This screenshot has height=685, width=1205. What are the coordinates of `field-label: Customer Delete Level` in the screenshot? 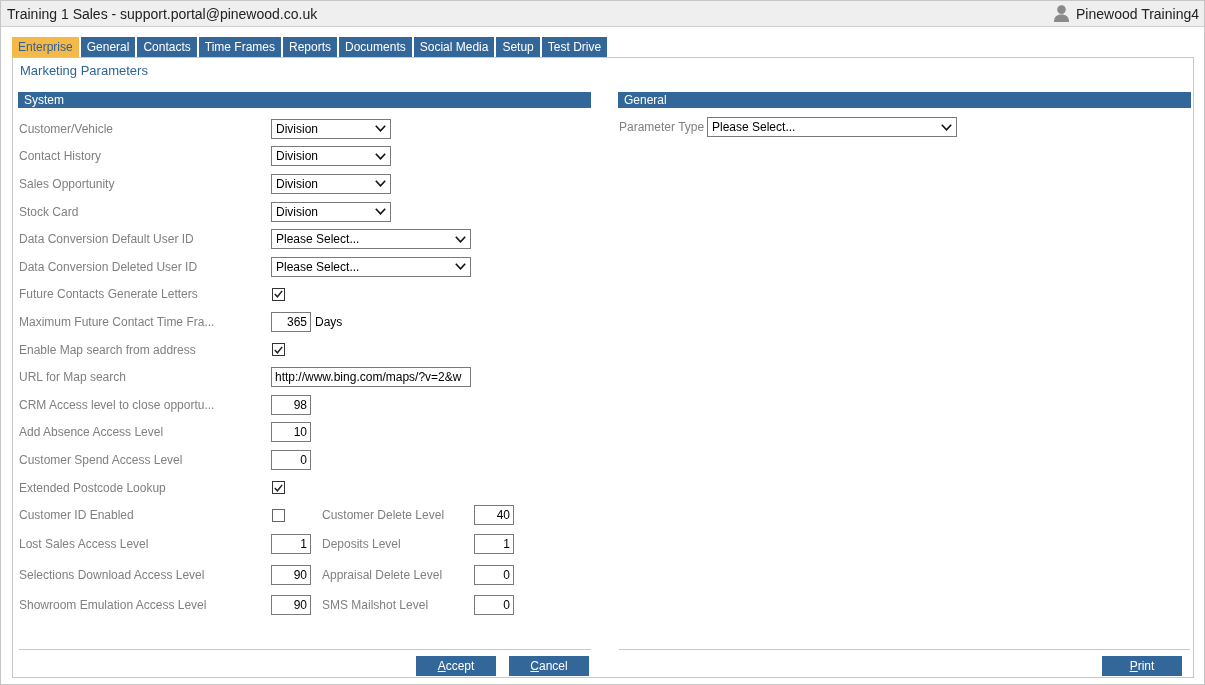 It's located at (384, 515).